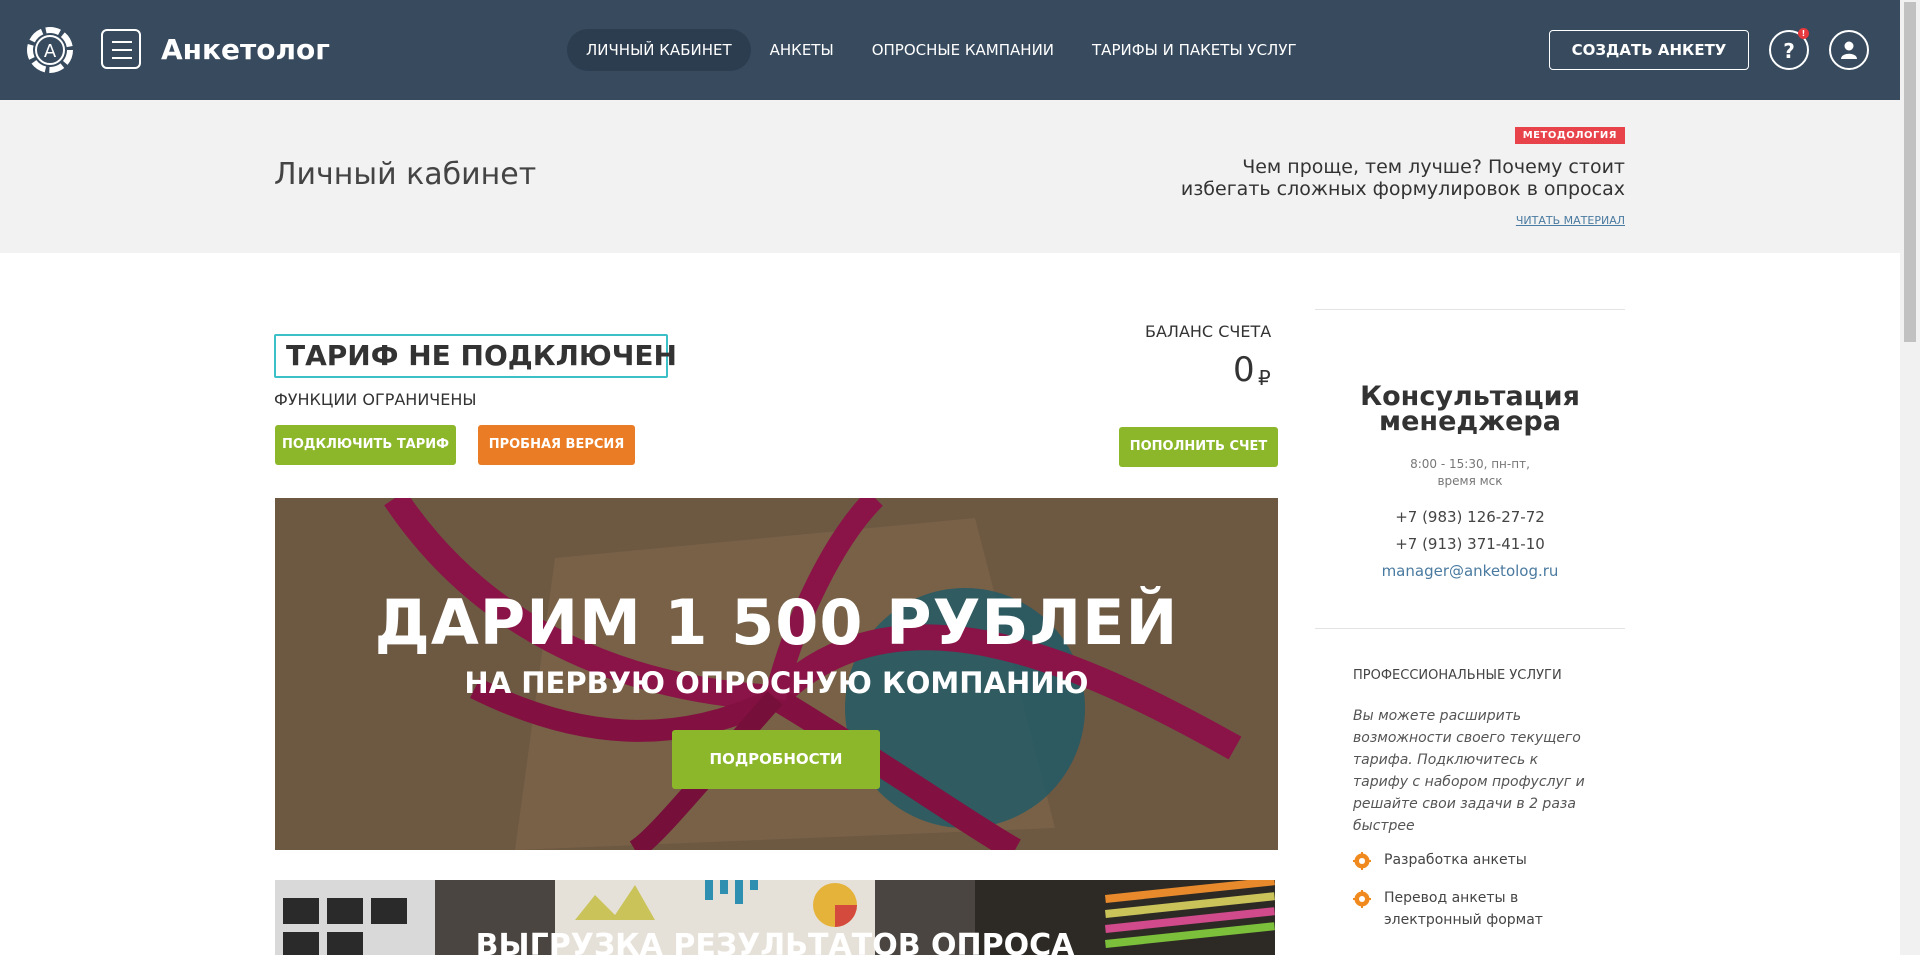 This screenshot has height=955, width=1920. What do you see at coordinates (245, 49) in the screenshot?
I see `brand-name: Анкетолог` at bounding box center [245, 49].